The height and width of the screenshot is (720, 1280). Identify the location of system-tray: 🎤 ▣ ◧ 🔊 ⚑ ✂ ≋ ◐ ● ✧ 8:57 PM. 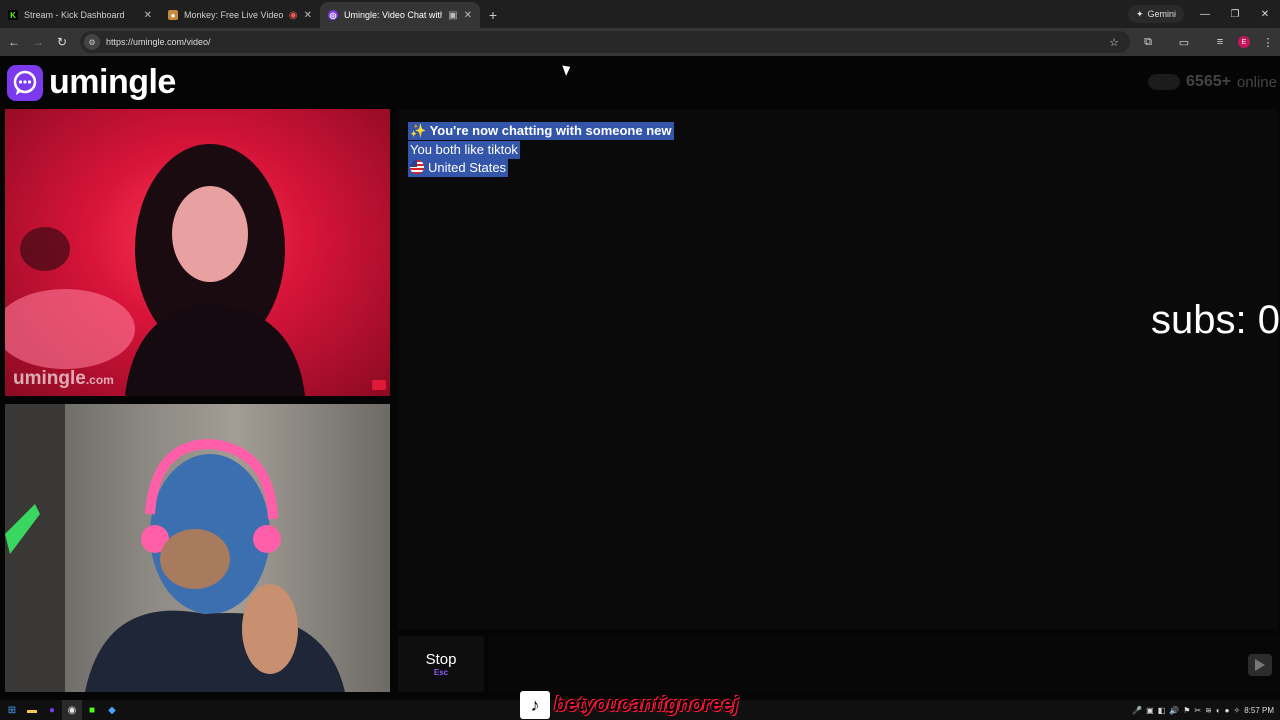
(1206, 710).